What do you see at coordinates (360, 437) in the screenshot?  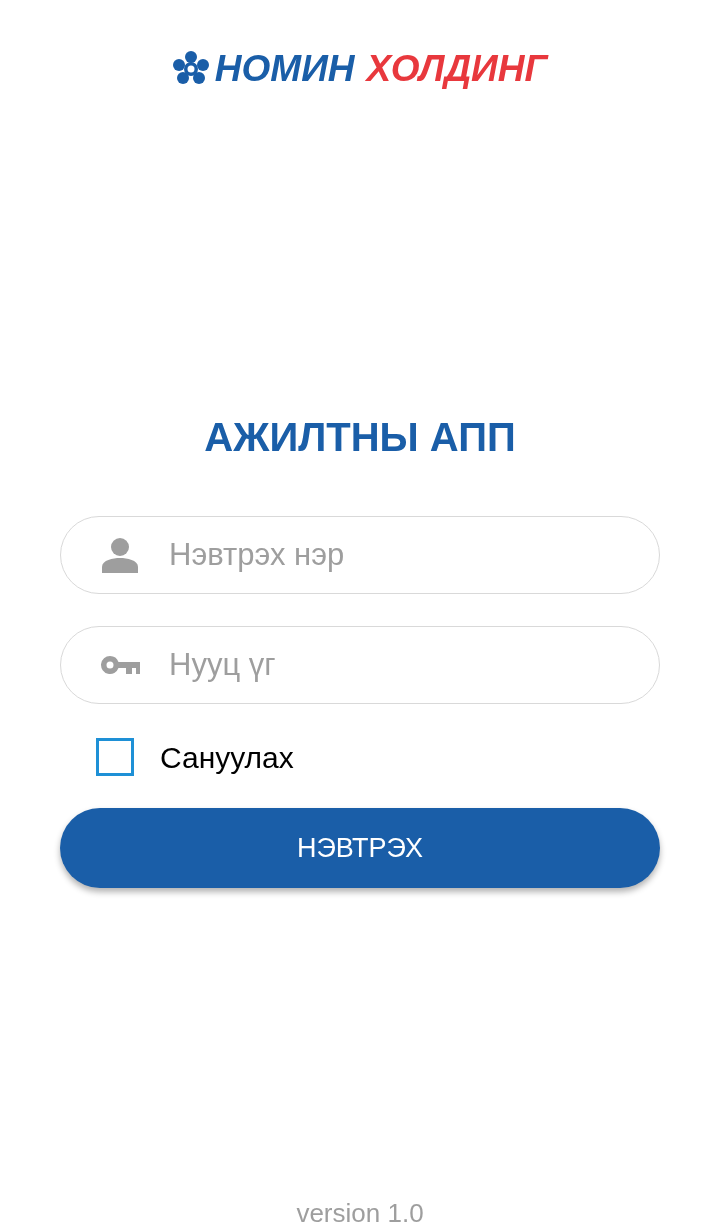 I see `app-title: АЖИЛТНЫ АПП` at bounding box center [360, 437].